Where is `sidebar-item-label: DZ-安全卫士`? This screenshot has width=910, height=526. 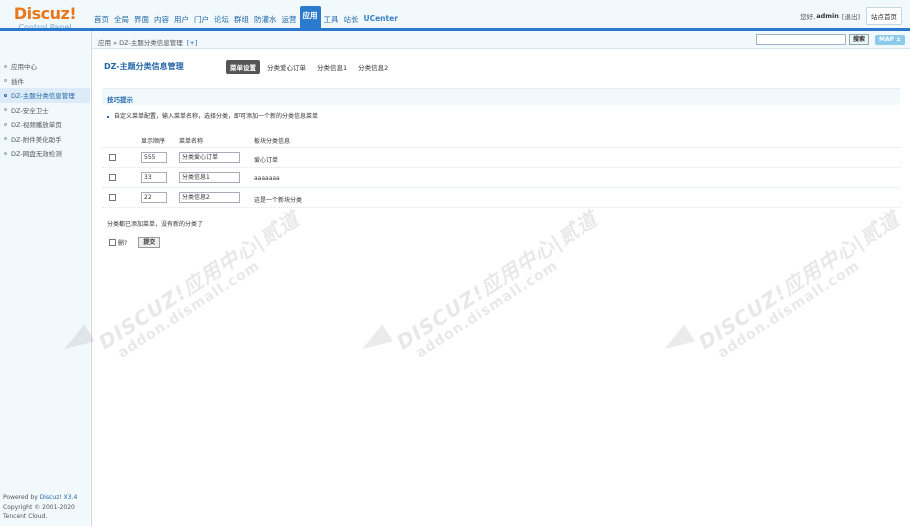
sidebar-item-label: DZ-安全卫士 is located at coordinates (30, 110).